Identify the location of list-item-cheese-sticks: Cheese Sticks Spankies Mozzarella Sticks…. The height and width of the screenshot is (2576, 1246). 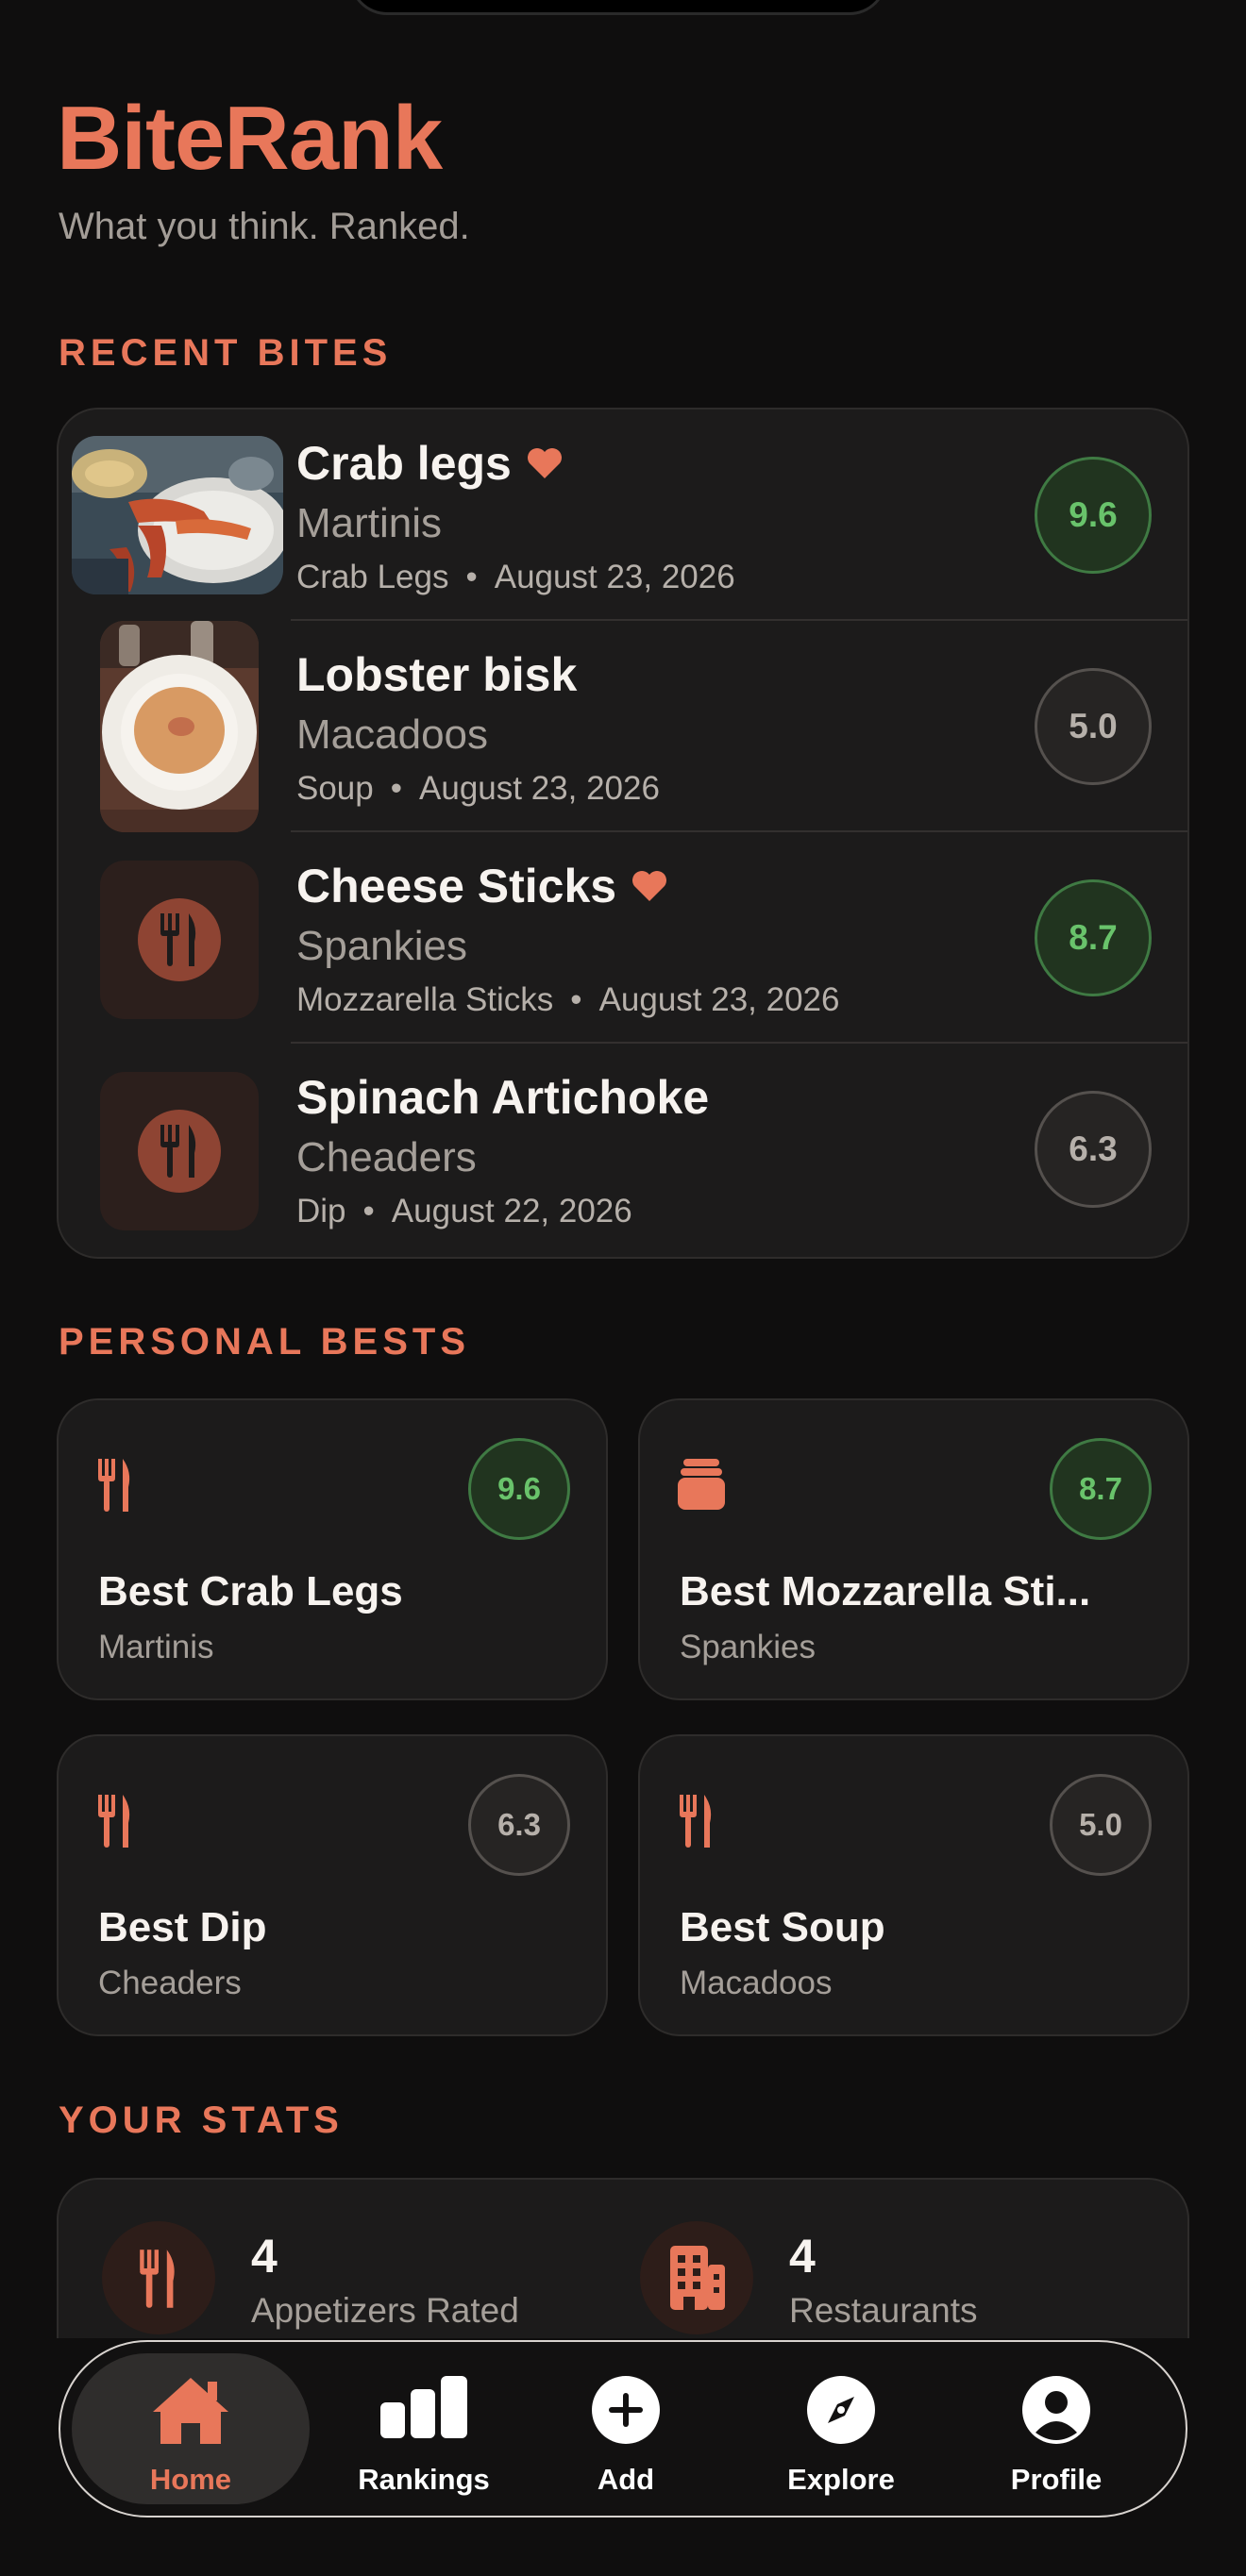
(623, 938).